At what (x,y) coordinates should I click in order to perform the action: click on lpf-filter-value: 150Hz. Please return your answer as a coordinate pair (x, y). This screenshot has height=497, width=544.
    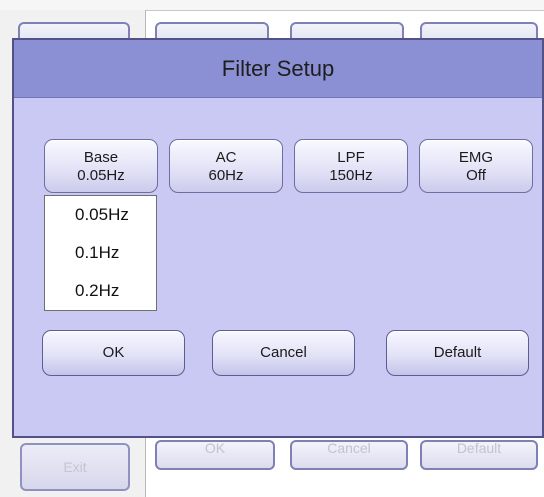
    Looking at the image, I should click on (351, 175).